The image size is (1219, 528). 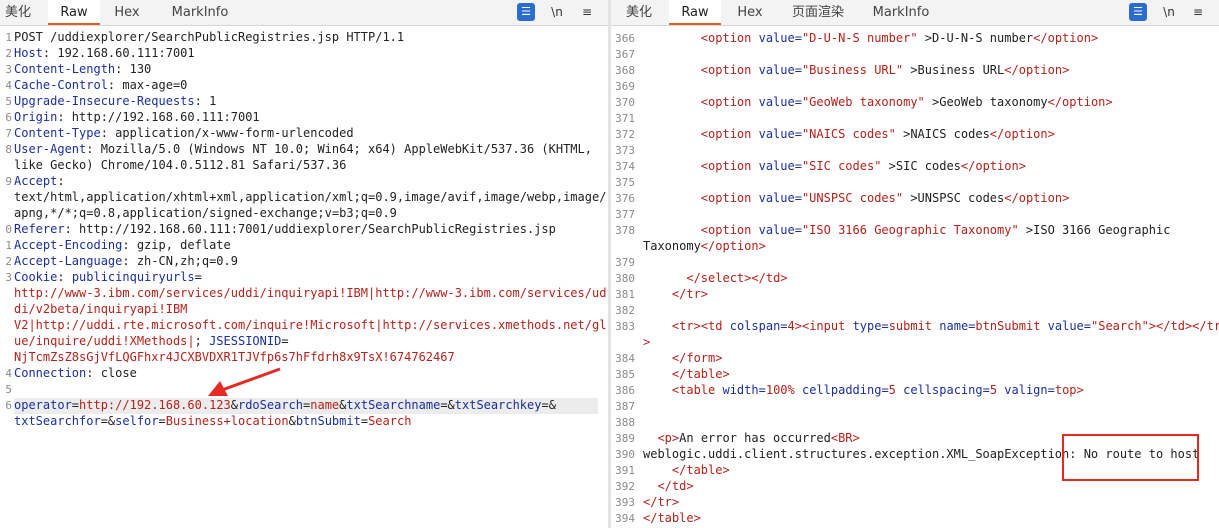 What do you see at coordinates (755, 438) in the screenshot?
I see `code-token: An error has occurred` at bounding box center [755, 438].